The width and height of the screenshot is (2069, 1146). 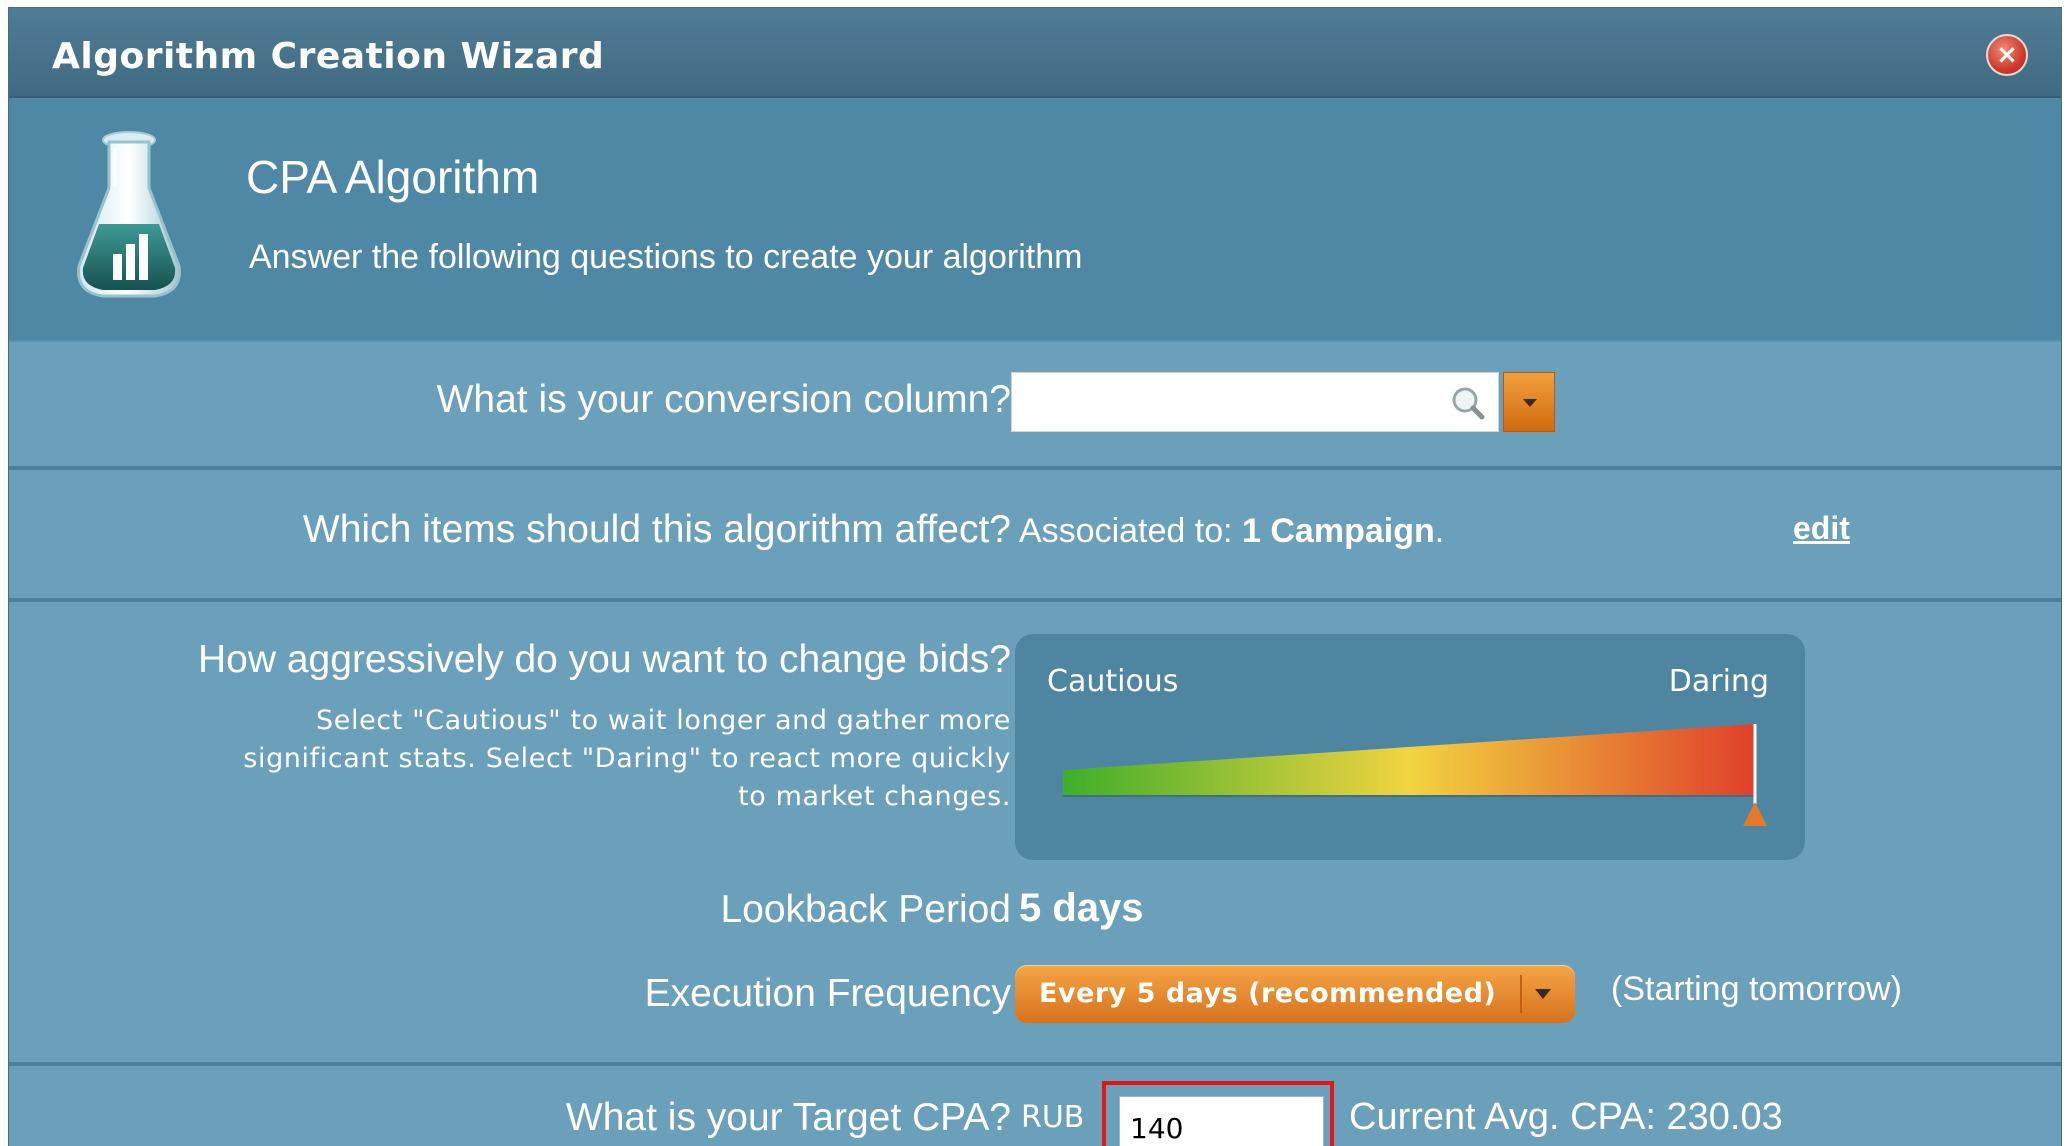 I want to click on aggressiveness-ramp, so click(x=1415, y=775).